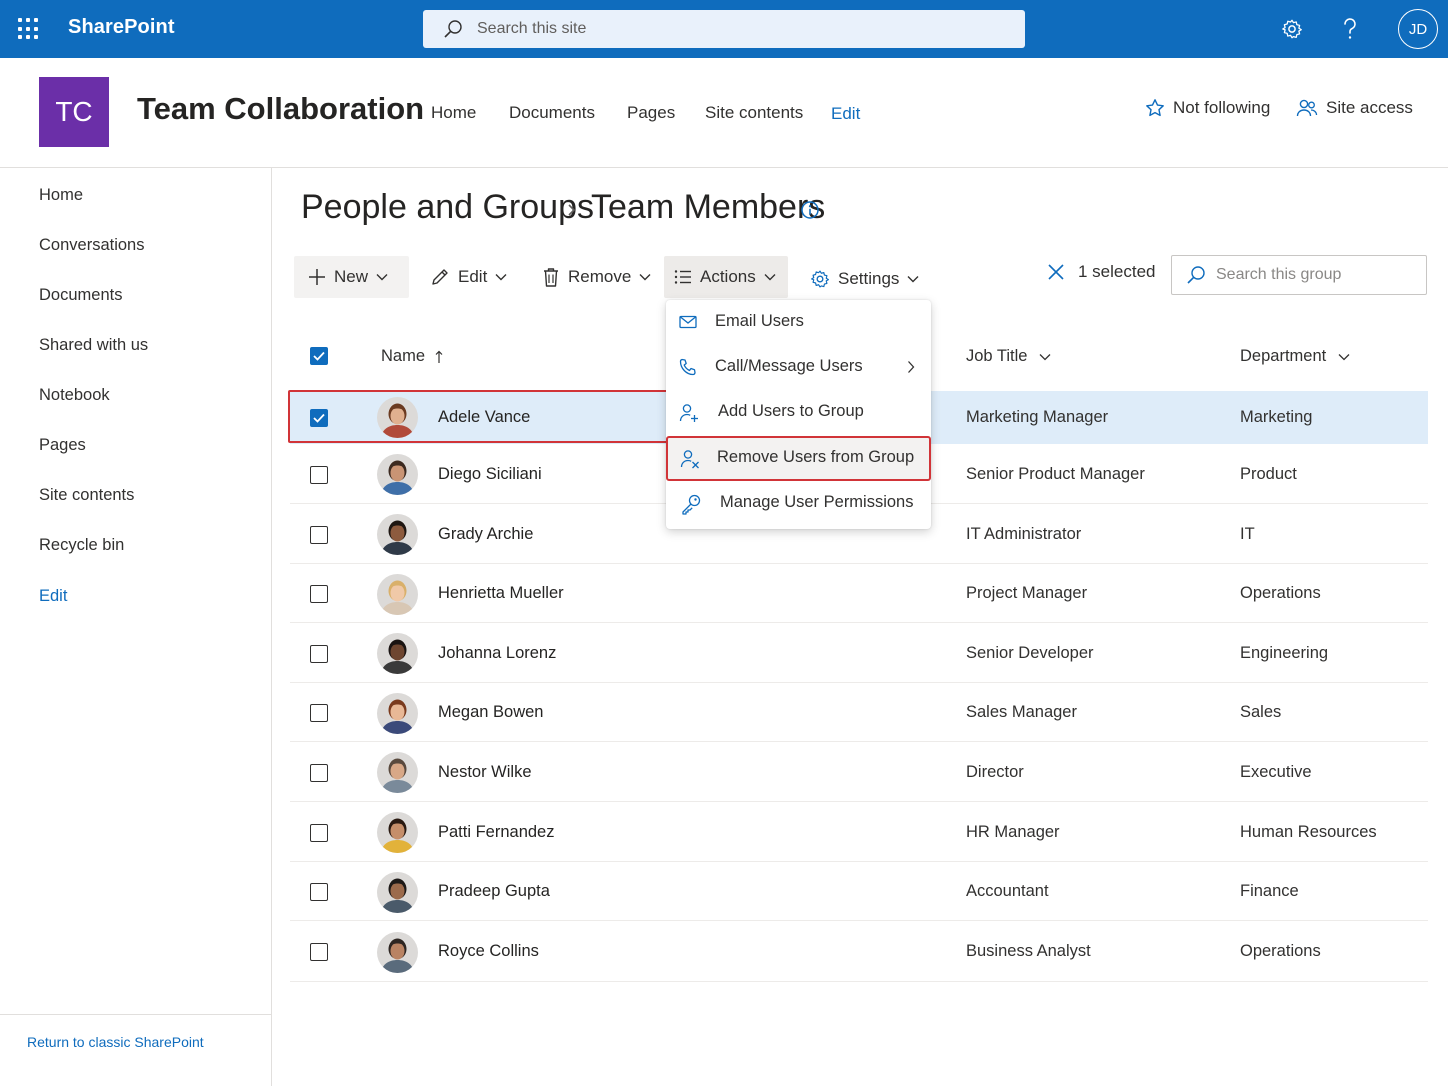  Describe the element at coordinates (412, 356) in the screenshot. I see `column-header-name: Name` at that location.